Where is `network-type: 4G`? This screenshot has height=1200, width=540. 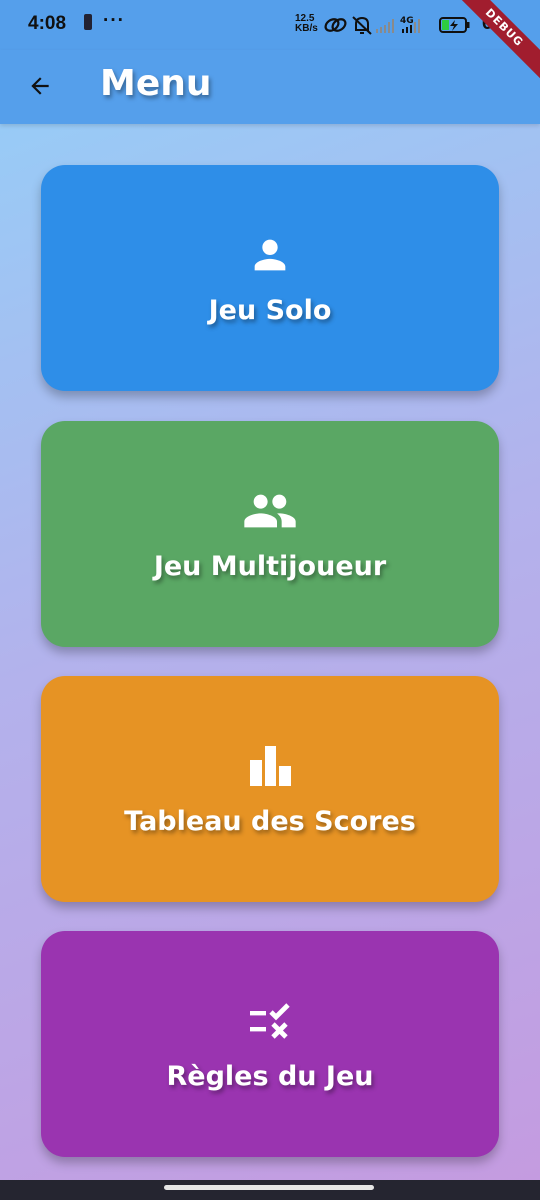
network-type: 4G is located at coordinates (407, 21).